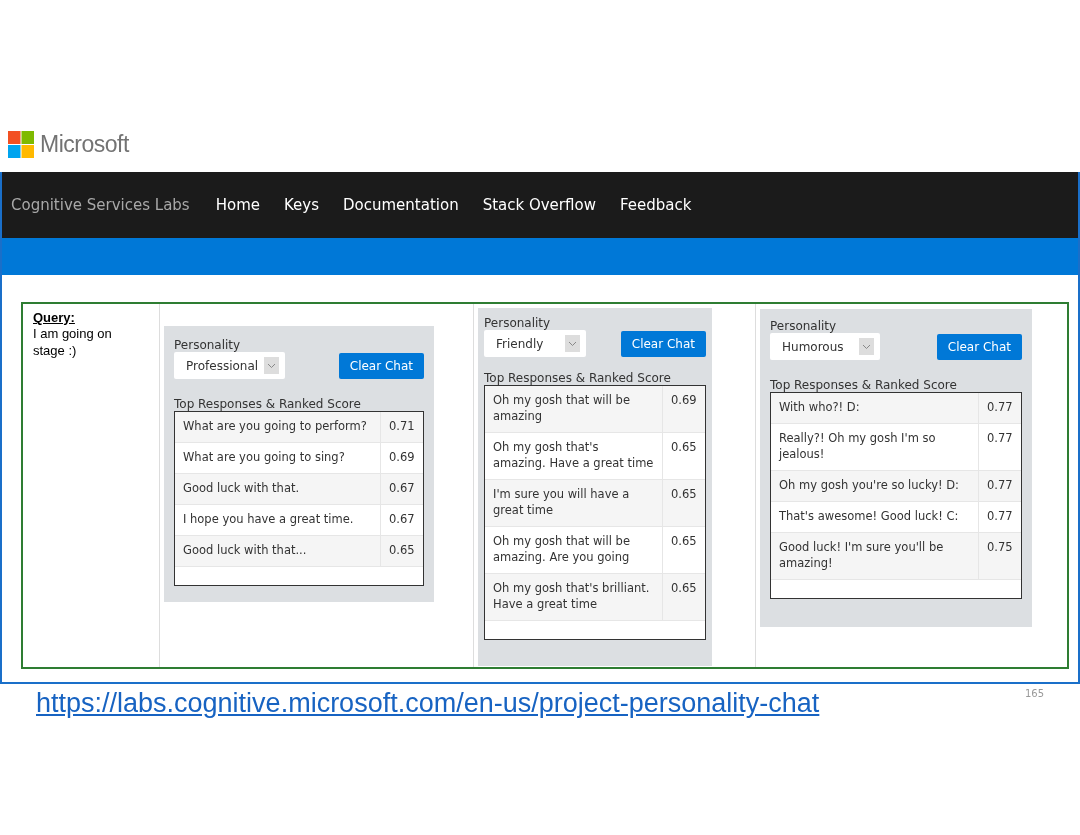 Image resolution: width=1080 pixels, height=835 pixels. What do you see at coordinates (278, 520) in the screenshot?
I see `response-cell: I hope you have a great time.` at bounding box center [278, 520].